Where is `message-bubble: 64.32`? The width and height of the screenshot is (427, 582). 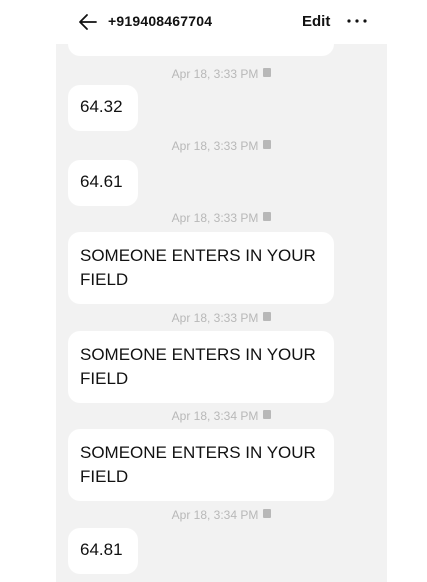 message-bubble: 64.32 is located at coordinates (103, 108).